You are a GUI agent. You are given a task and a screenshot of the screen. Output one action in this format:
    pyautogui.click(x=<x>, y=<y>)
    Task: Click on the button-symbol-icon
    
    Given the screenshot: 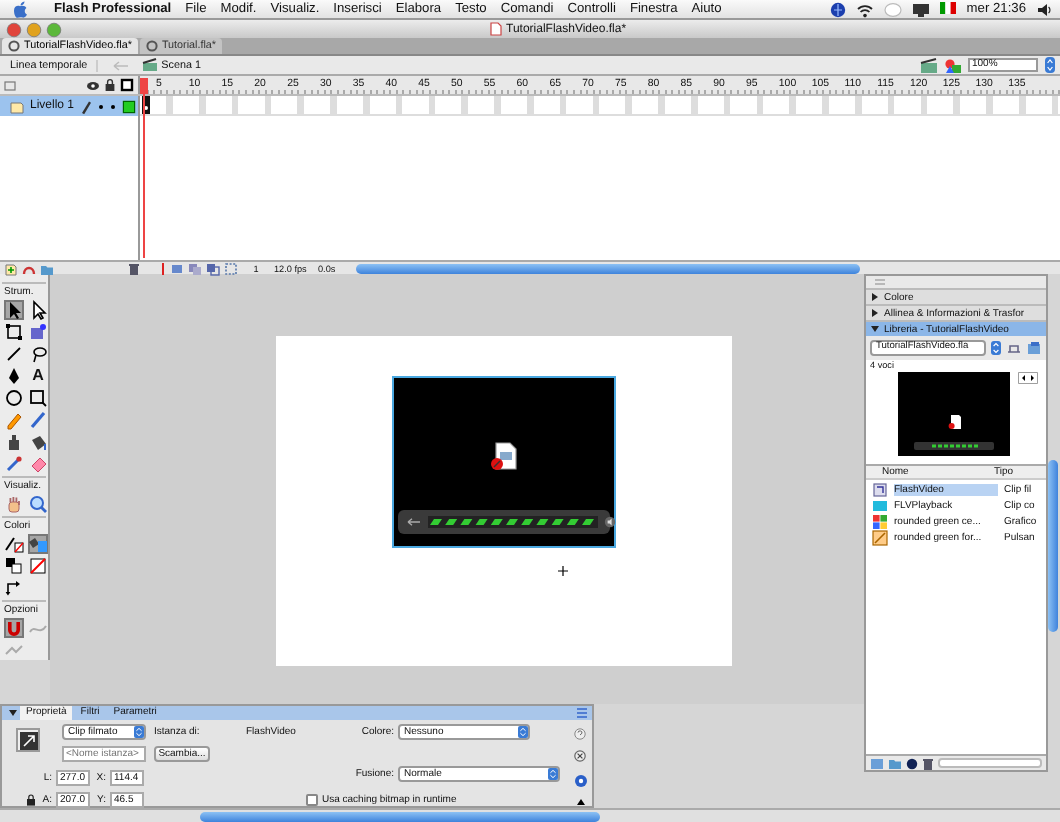 What is the action you would take?
    pyautogui.click(x=880, y=538)
    